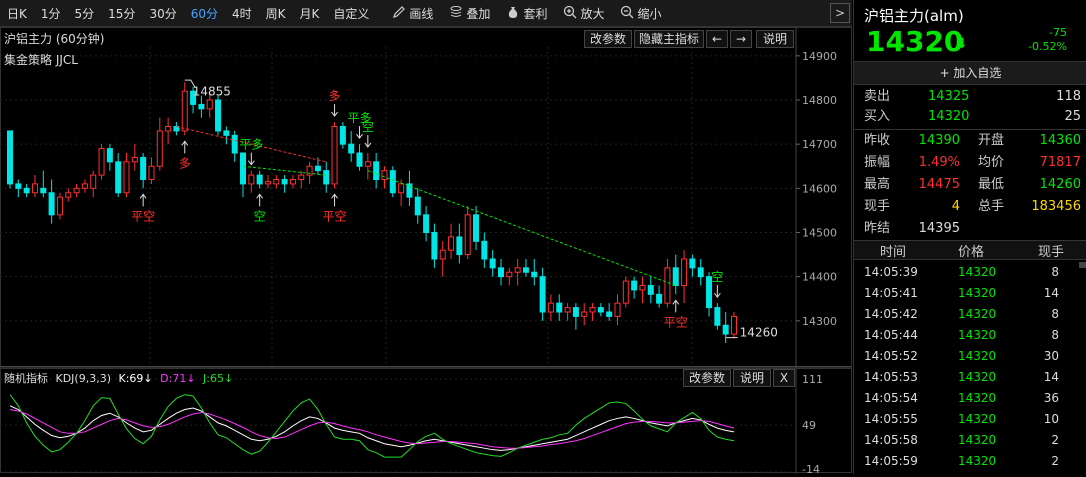 This screenshot has width=1086, height=477. Describe the element at coordinates (939, 162) in the screenshot. I see `stat-value: 1.49%` at that location.